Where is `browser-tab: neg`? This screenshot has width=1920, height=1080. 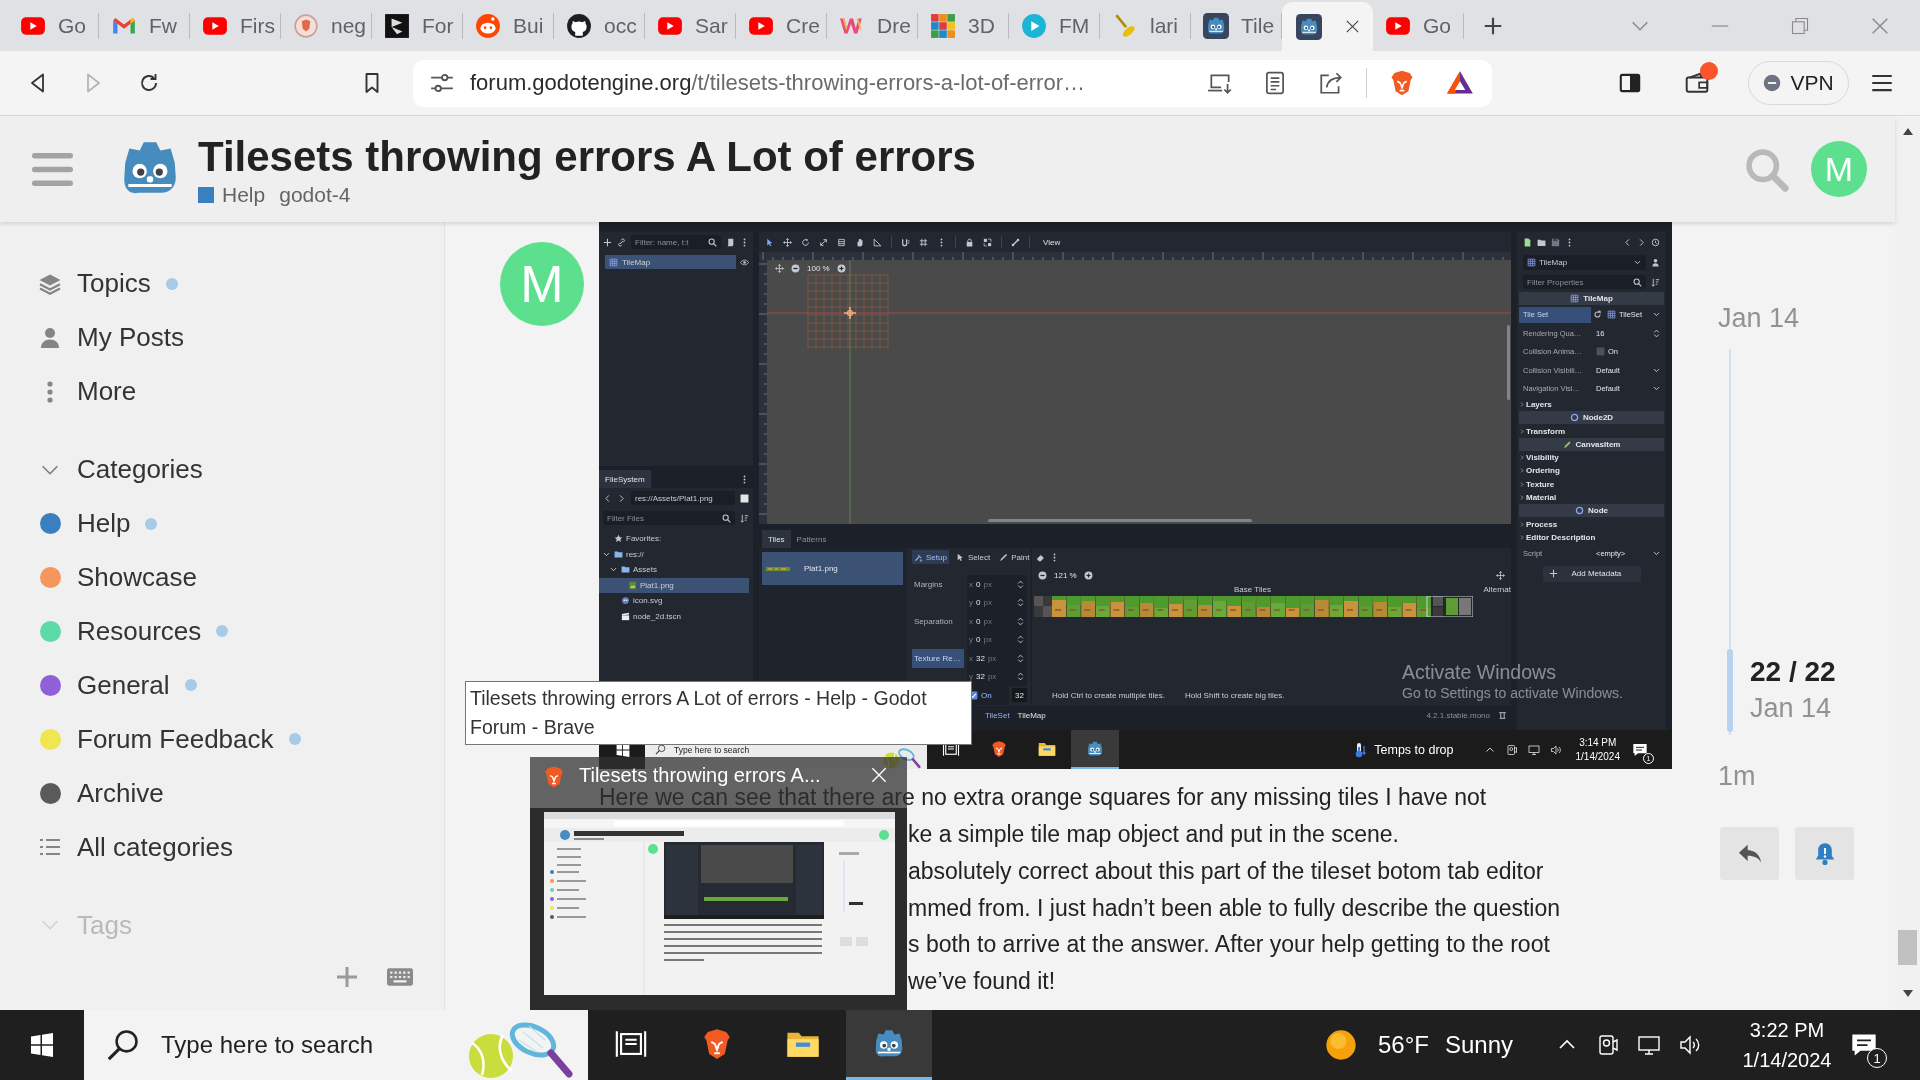
browser-tab: neg is located at coordinates (326, 25).